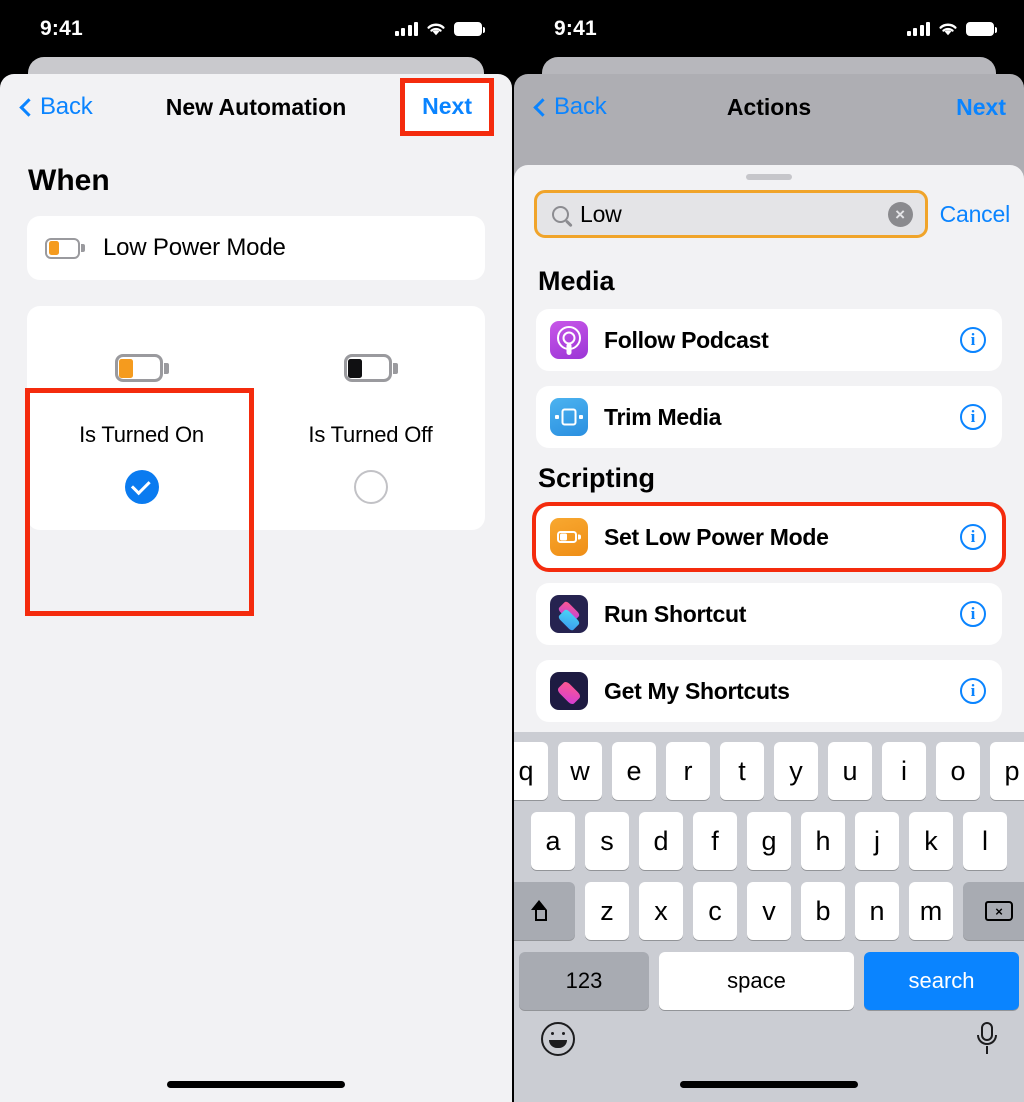 The width and height of the screenshot is (1024, 1102). What do you see at coordinates (370, 418) in the screenshot?
I see `choice-is-turned-off: Is Turned Off` at bounding box center [370, 418].